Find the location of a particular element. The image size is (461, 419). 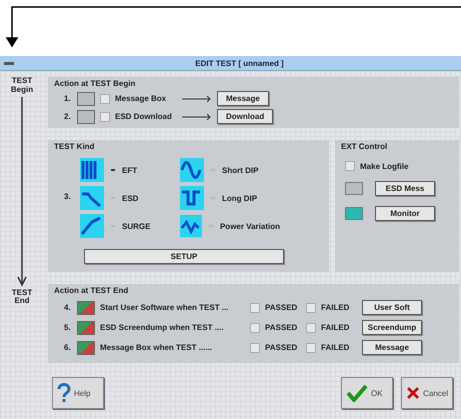

panel-title: TEST Kind is located at coordinates (74, 146).